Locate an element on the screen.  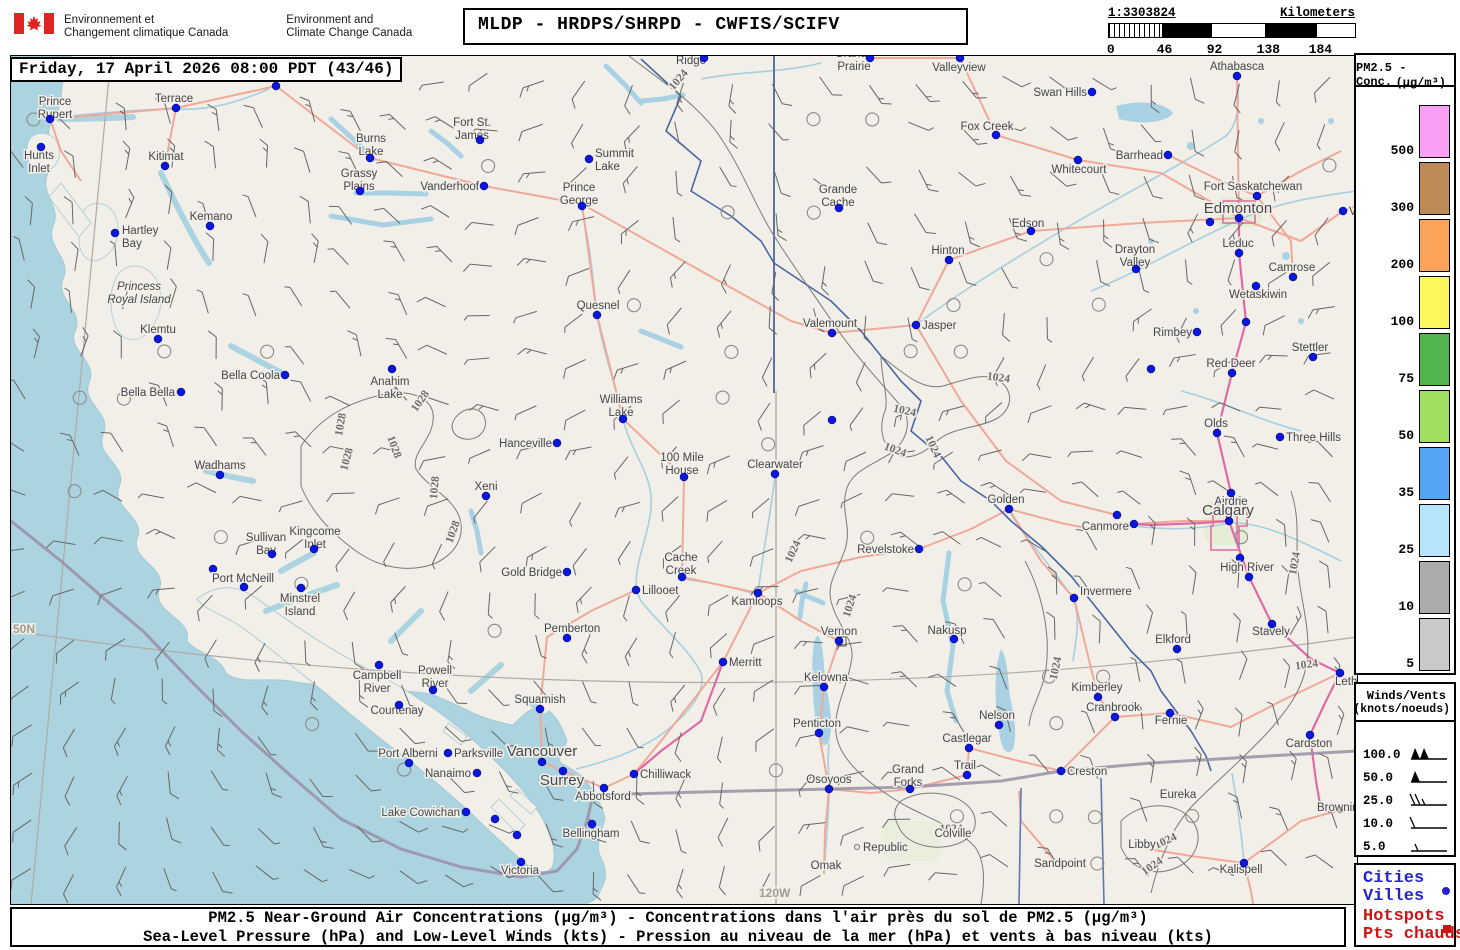
city-label: Kingcome is located at coordinates (314, 532).